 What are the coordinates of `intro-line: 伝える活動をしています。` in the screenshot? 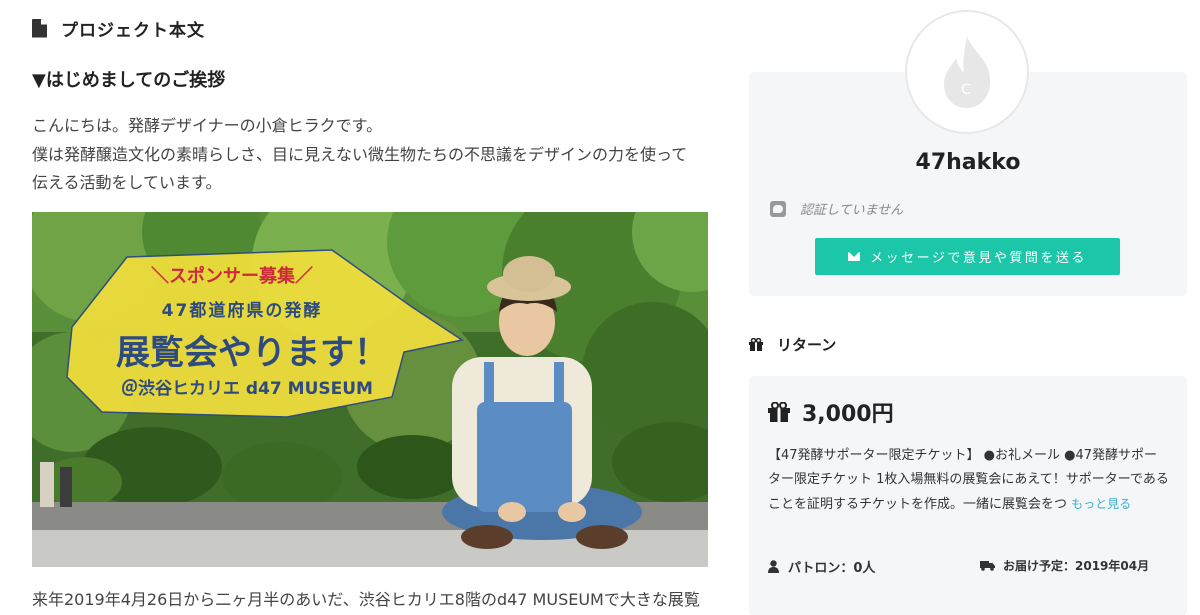 It's located at (127, 182).